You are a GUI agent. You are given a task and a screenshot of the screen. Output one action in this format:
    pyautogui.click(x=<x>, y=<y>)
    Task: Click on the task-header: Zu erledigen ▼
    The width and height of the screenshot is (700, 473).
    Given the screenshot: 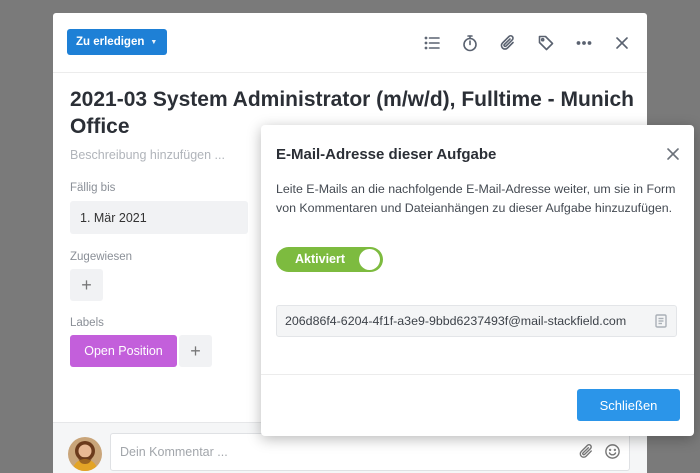 What is the action you would take?
    pyautogui.click(x=350, y=43)
    